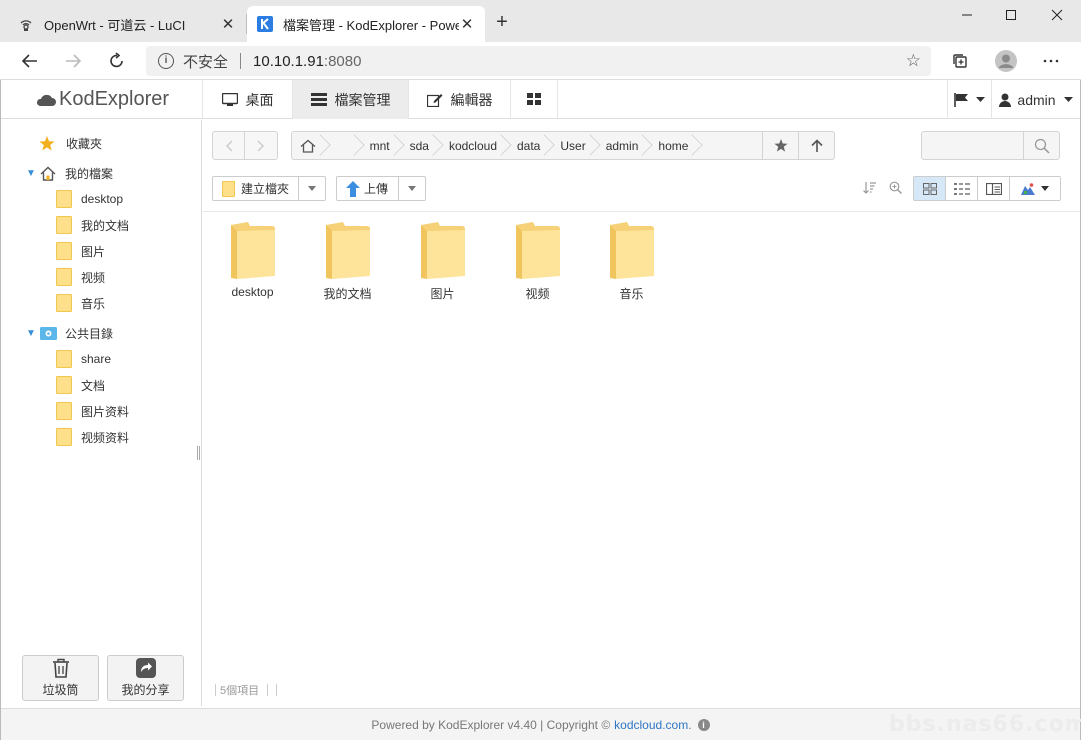 This screenshot has height=740, width=1081. I want to click on icon-view-button, so click(930, 188).